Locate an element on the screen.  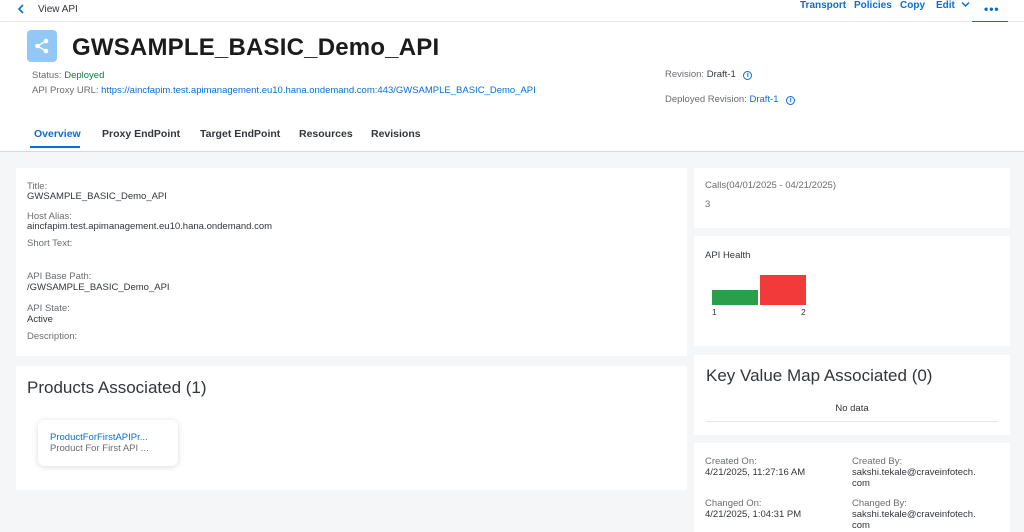
more-options-button: ••• is located at coordinates (992, 9).